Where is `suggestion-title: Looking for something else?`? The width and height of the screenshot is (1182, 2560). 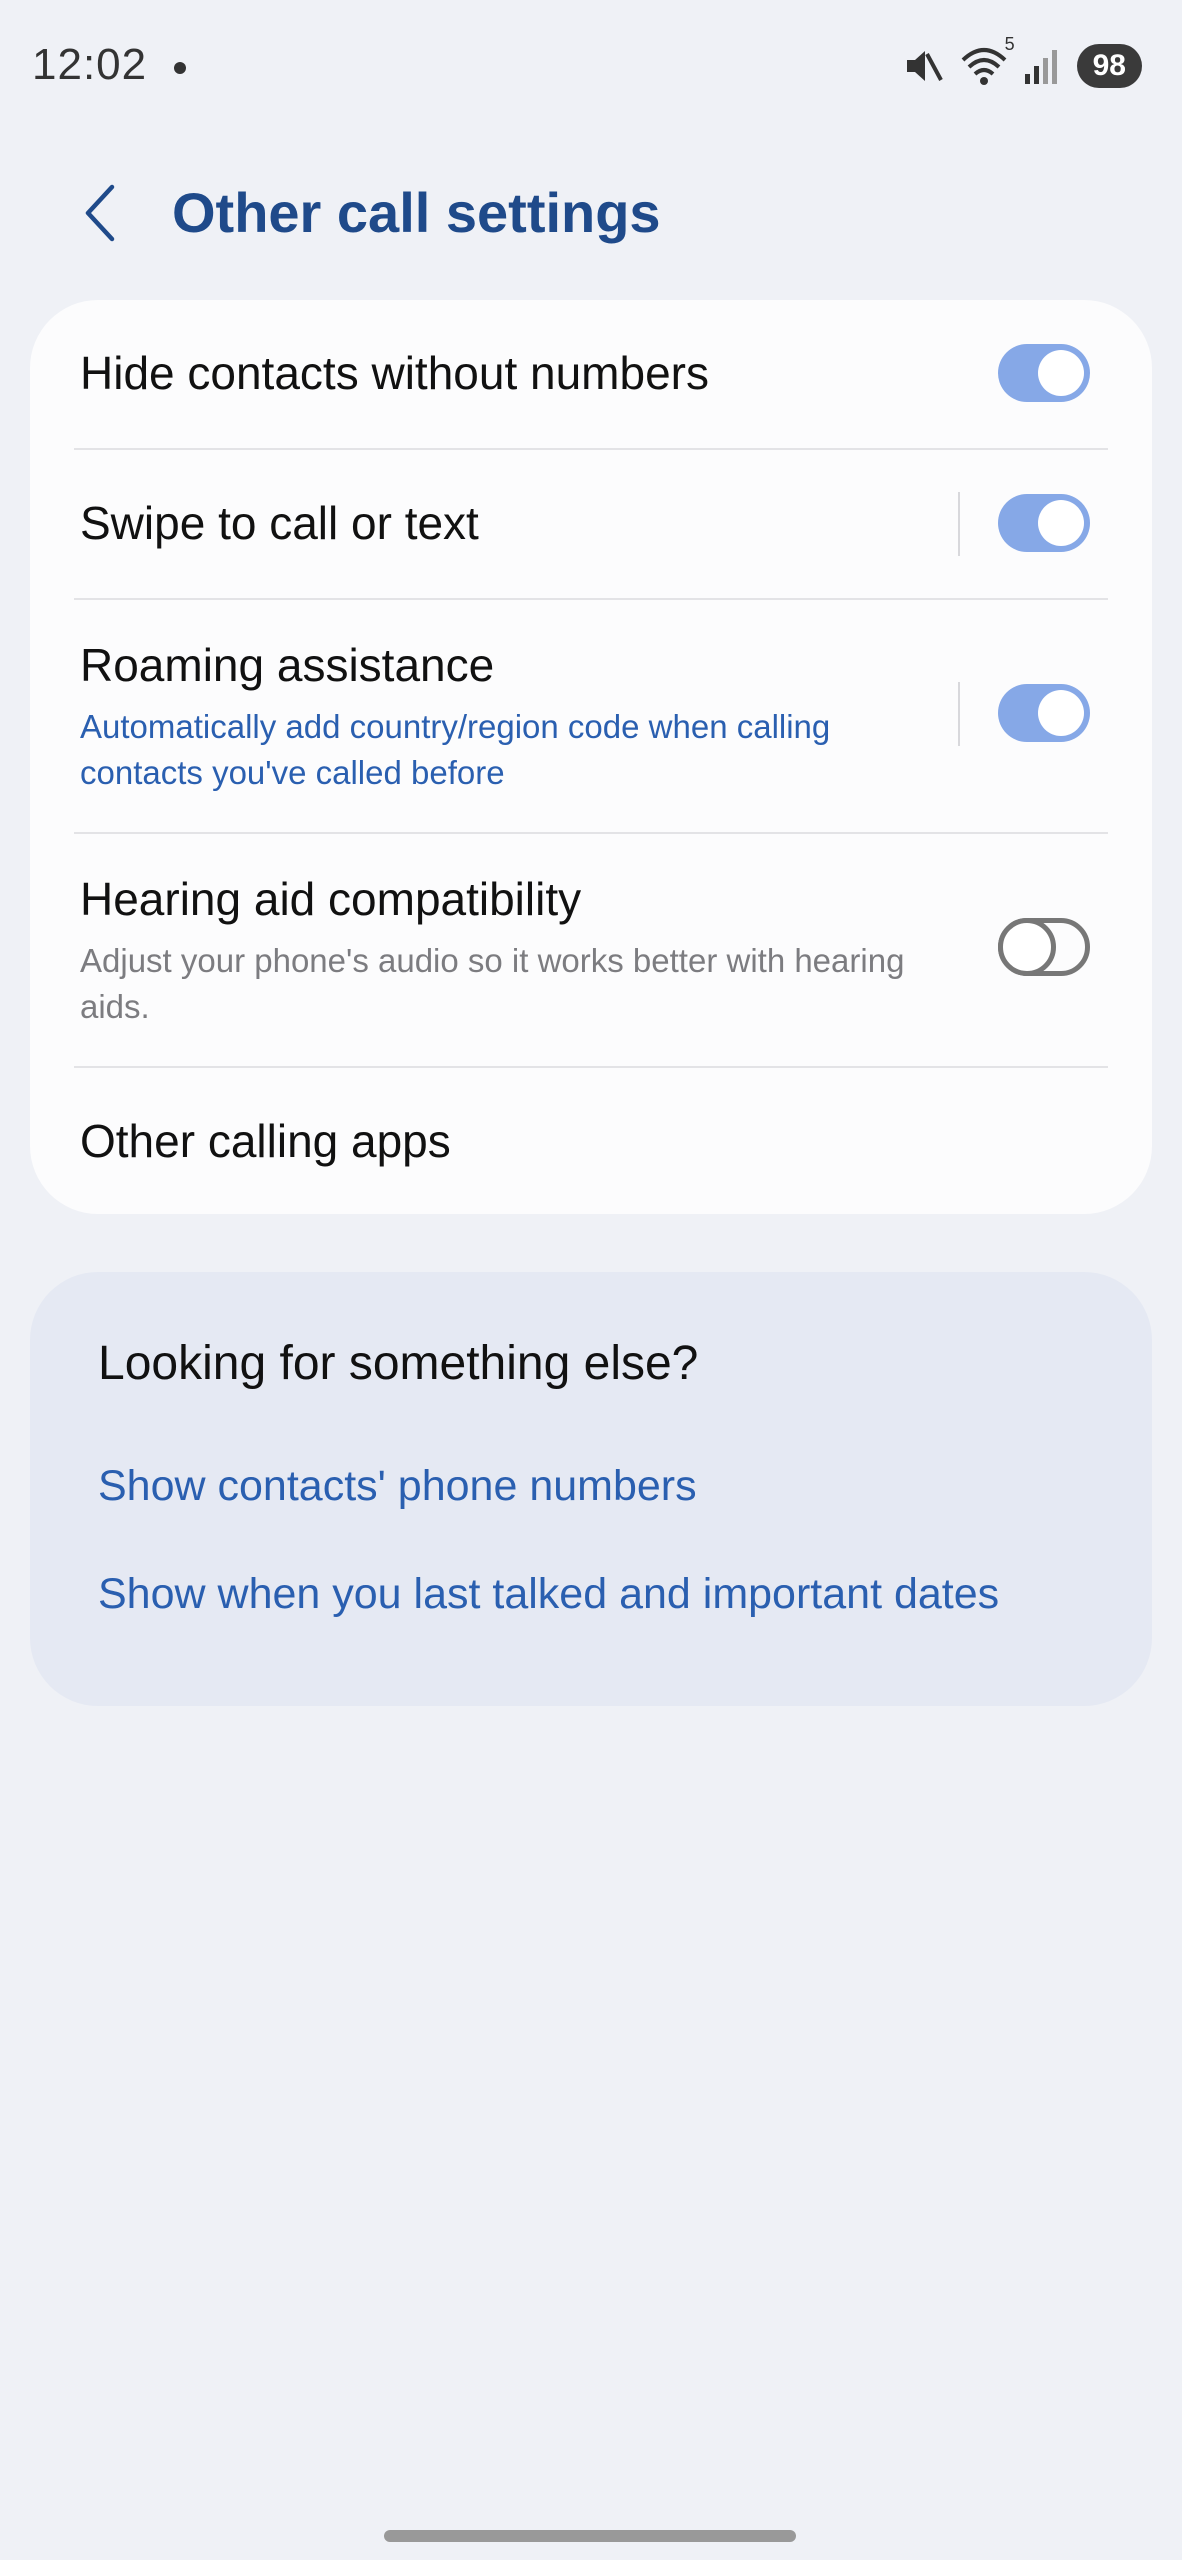
suggestion-title: Looking for something else? is located at coordinates (398, 1363).